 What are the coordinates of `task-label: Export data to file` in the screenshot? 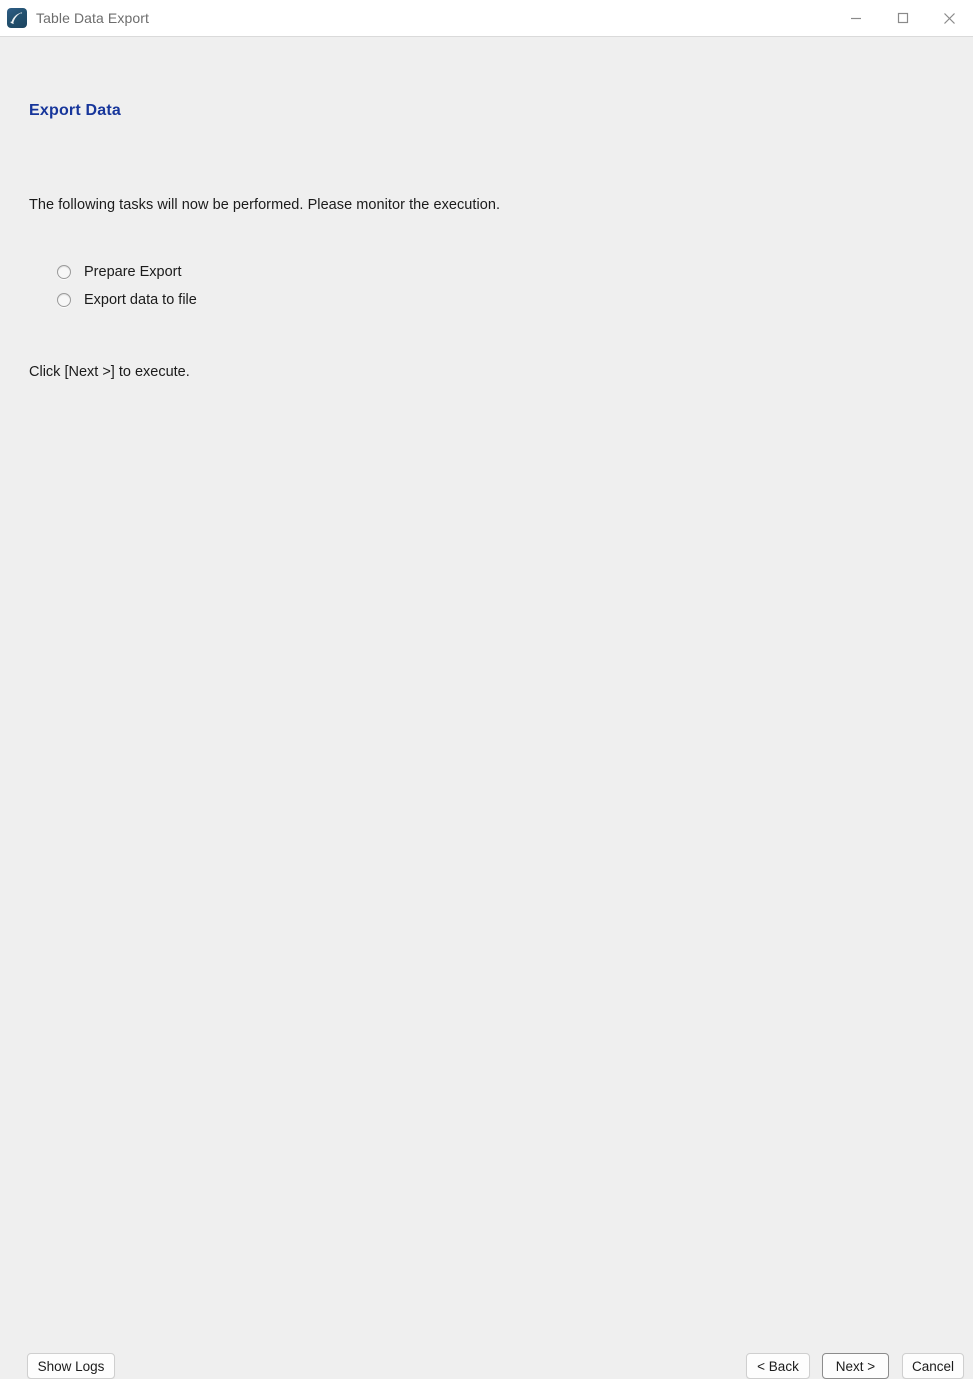 It's located at (140, 300).